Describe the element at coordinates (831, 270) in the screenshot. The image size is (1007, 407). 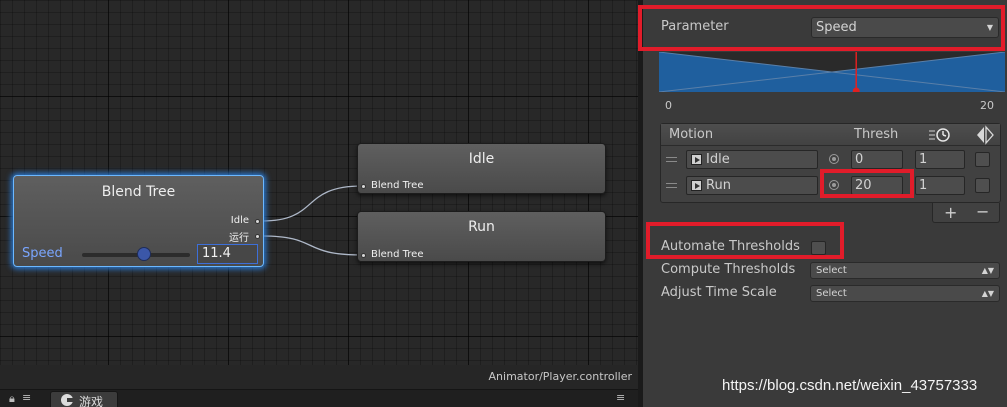
I see `compute-thresholds-value: Select` at that location.